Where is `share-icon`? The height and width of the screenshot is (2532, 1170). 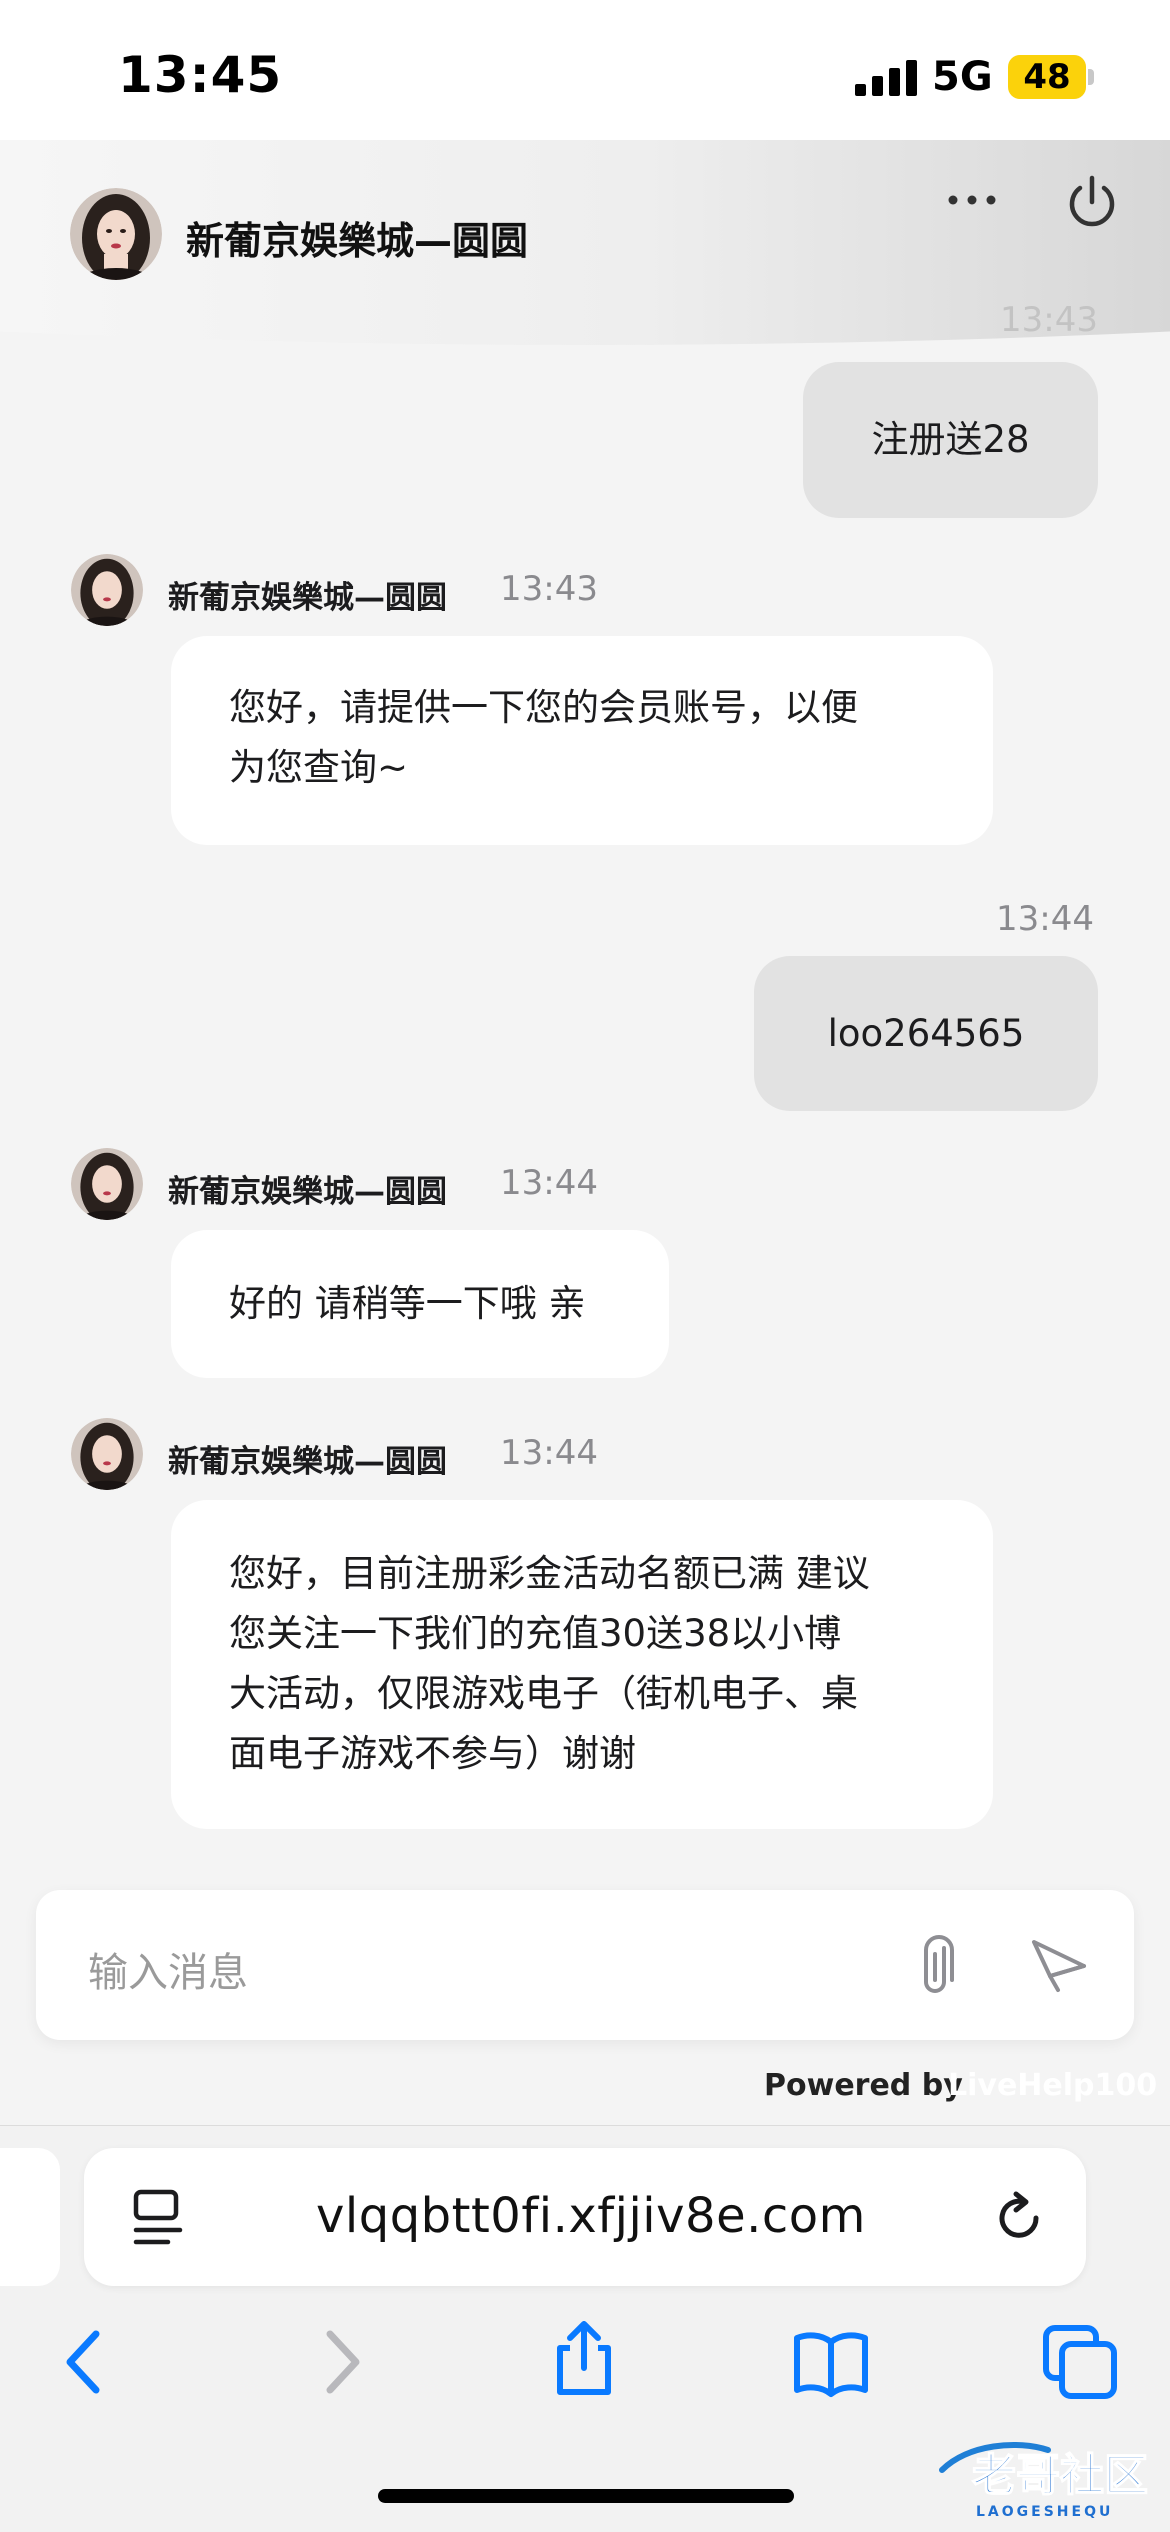 share-icon is located at coordinates (584, 2358).